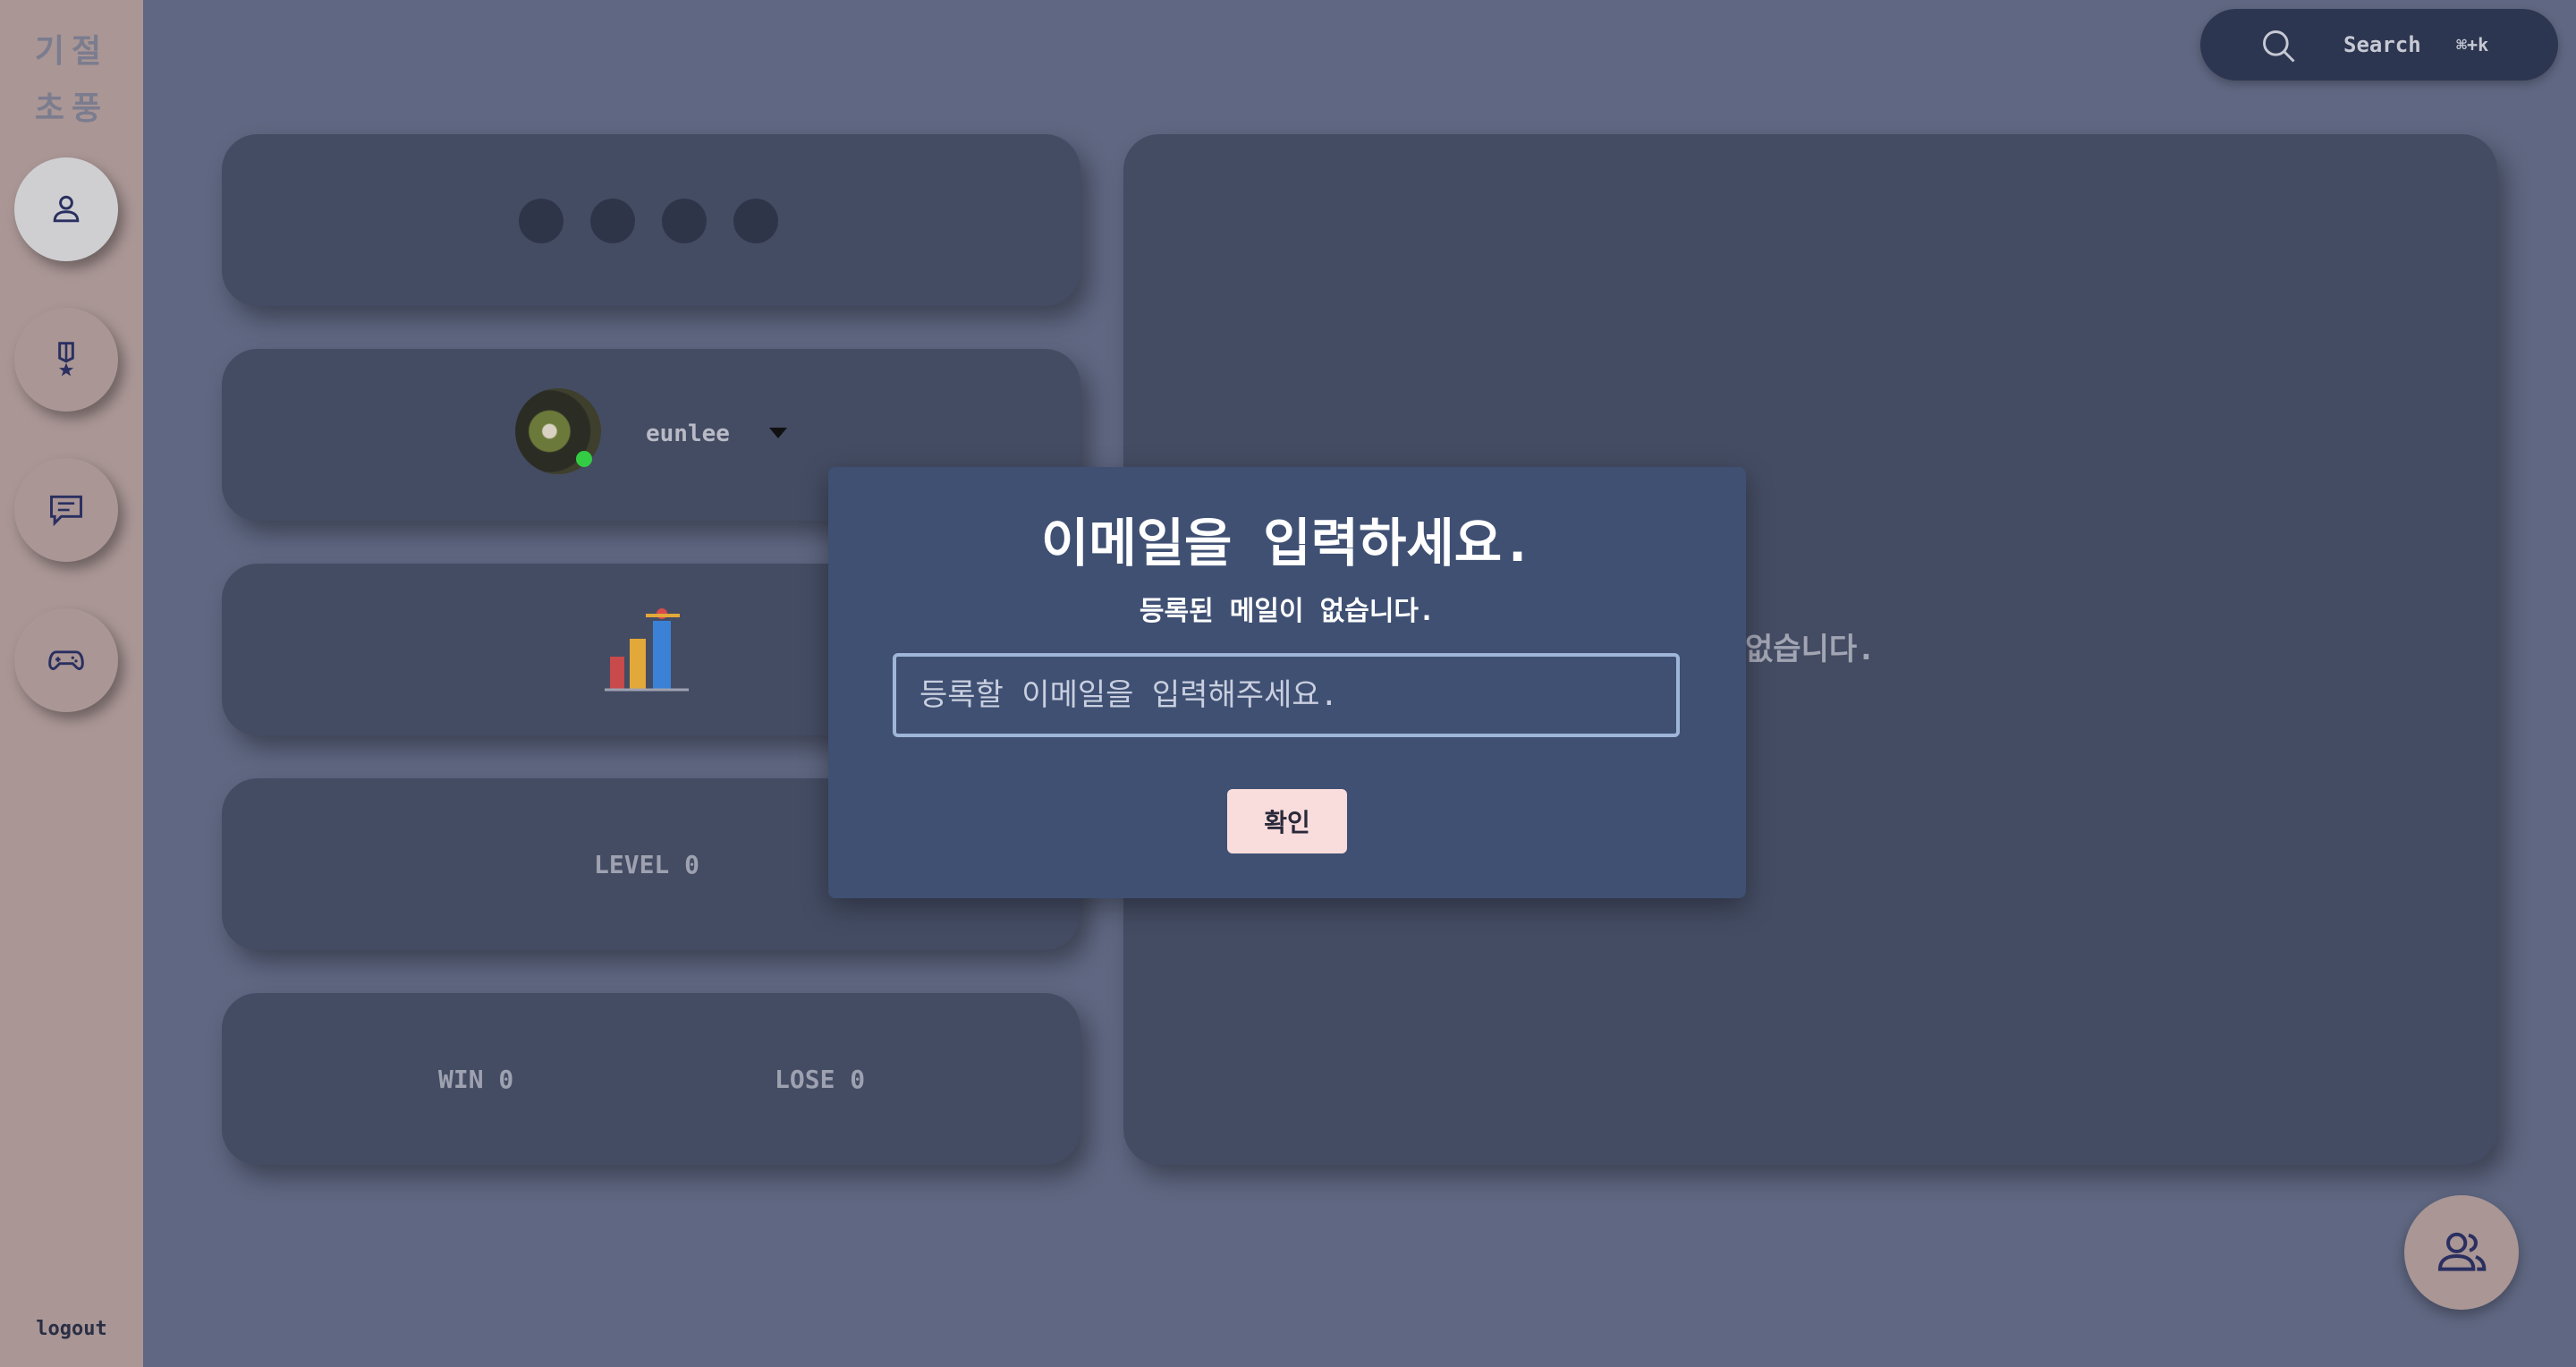 The height and width of the screenshot is (1367, 2576). Describe the element at coordinates (2279, 46) in the screenshot. I see `search-icon` at that location.